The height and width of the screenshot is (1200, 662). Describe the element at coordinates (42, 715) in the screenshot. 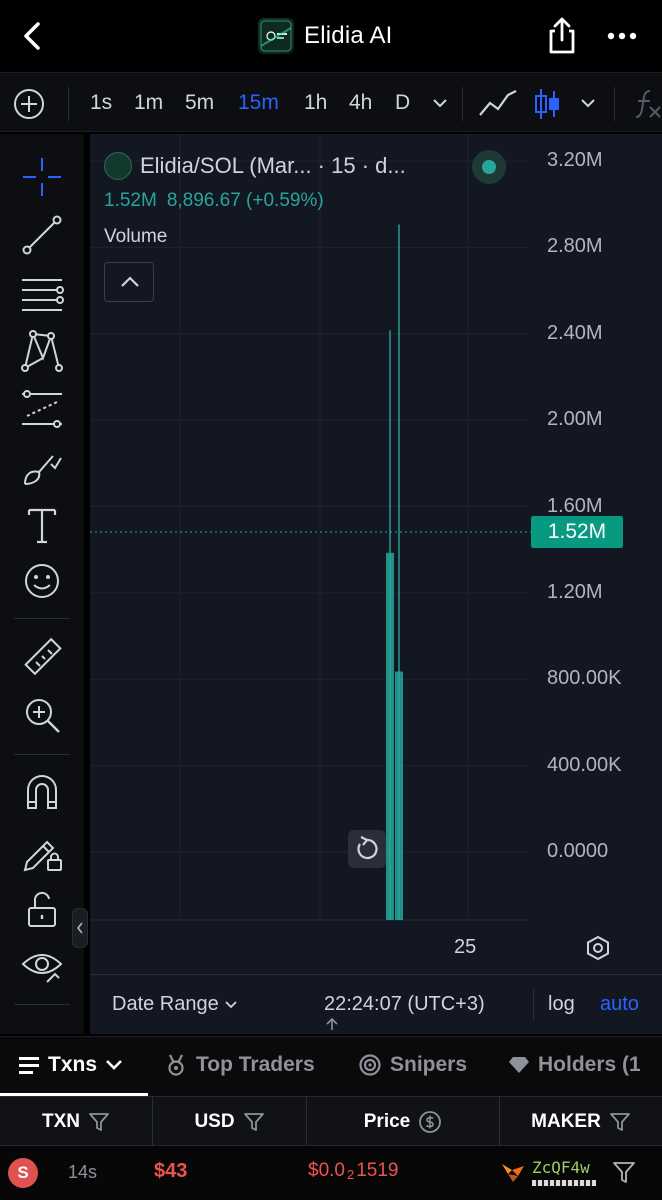

I see `zoom-in-icon` at that location.